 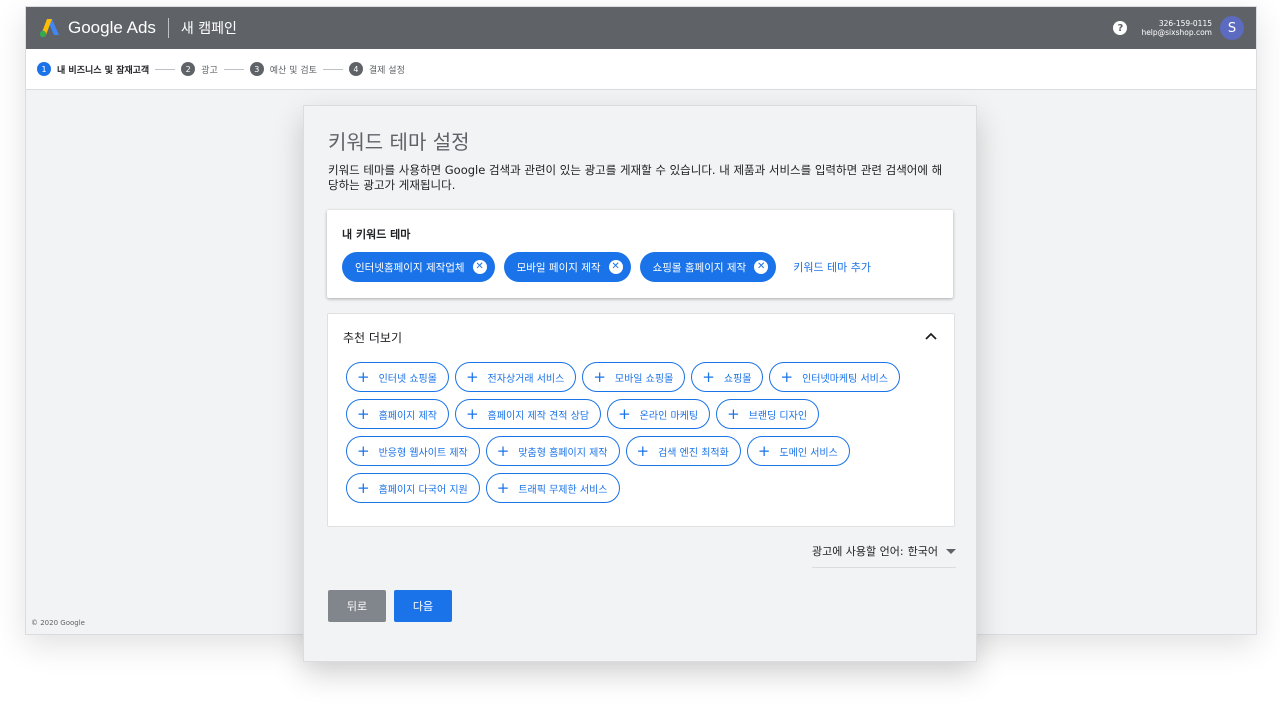 What do you see at coordinates (373, 338) in the screenshot?
I see `recommendations-title: 추천 더보기` at bounding box center [373, 338].